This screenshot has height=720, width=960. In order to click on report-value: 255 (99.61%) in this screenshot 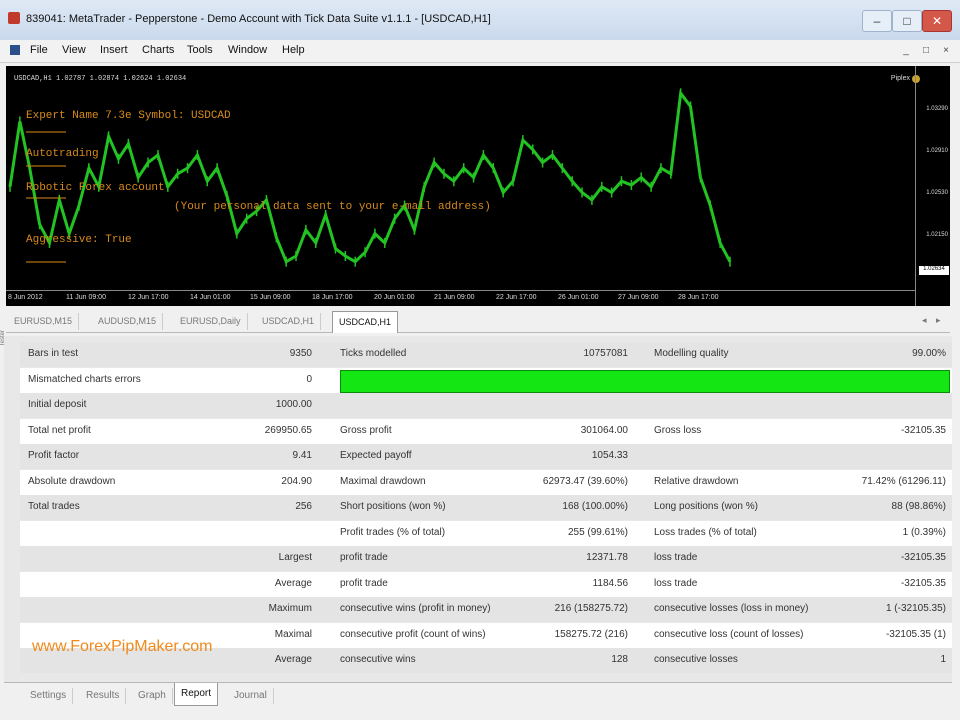, I will do `click(597, 532)`.